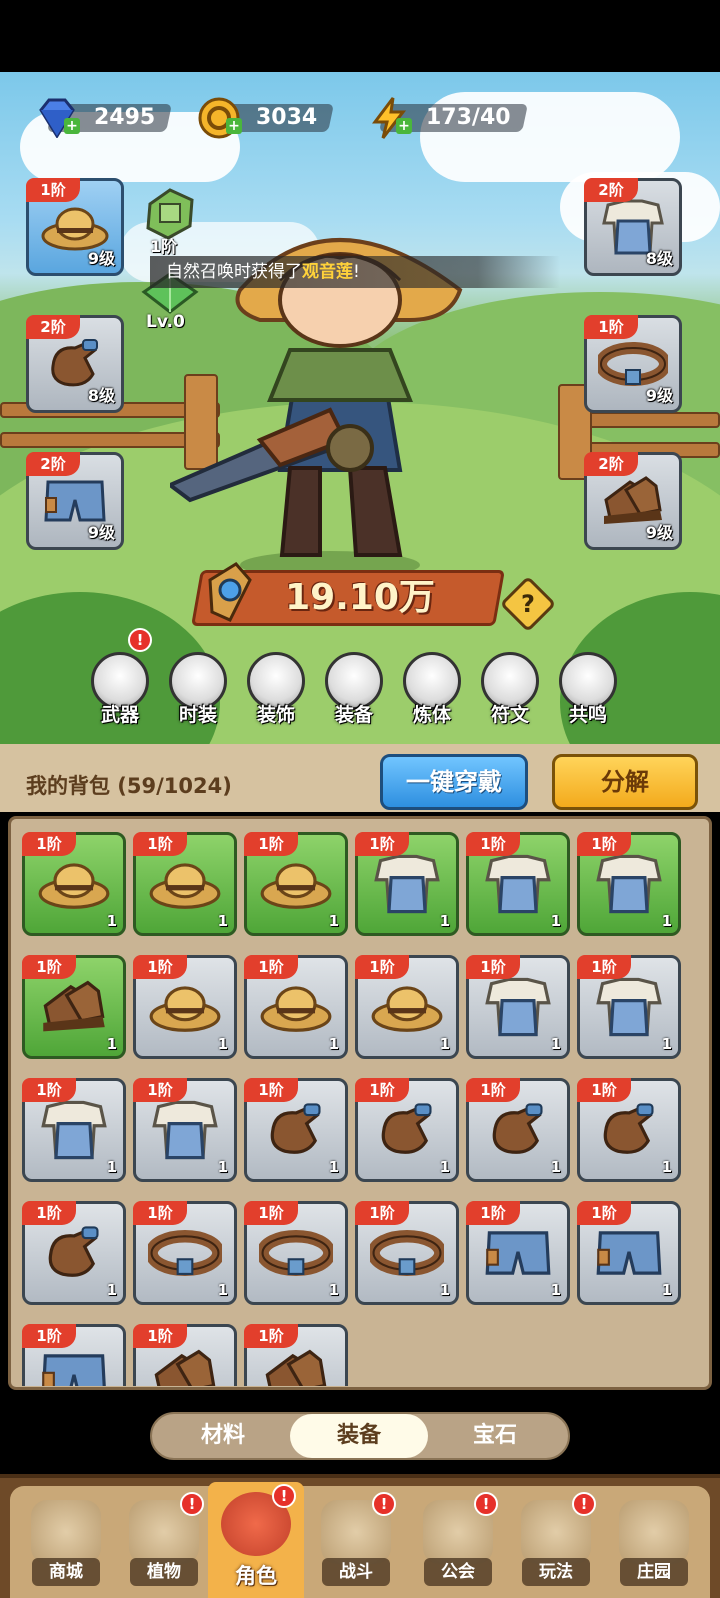 The width and height of the screenshot is (720, 1598). I want to click on segment-equipment: 装备, so click(359, 1436).